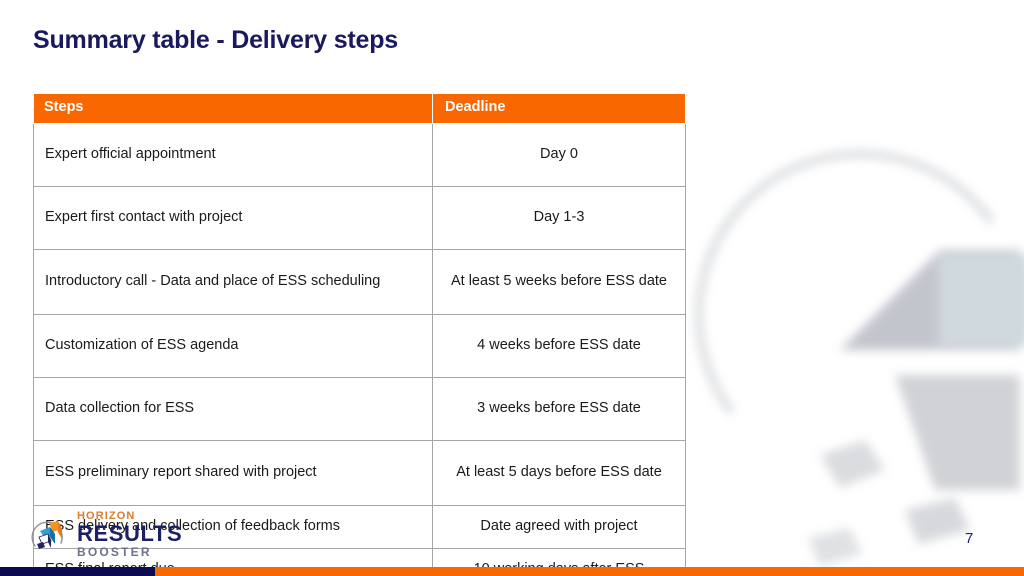  I want to click on cell-deadline: At least 5 days before ESS date, so click(559, 472).